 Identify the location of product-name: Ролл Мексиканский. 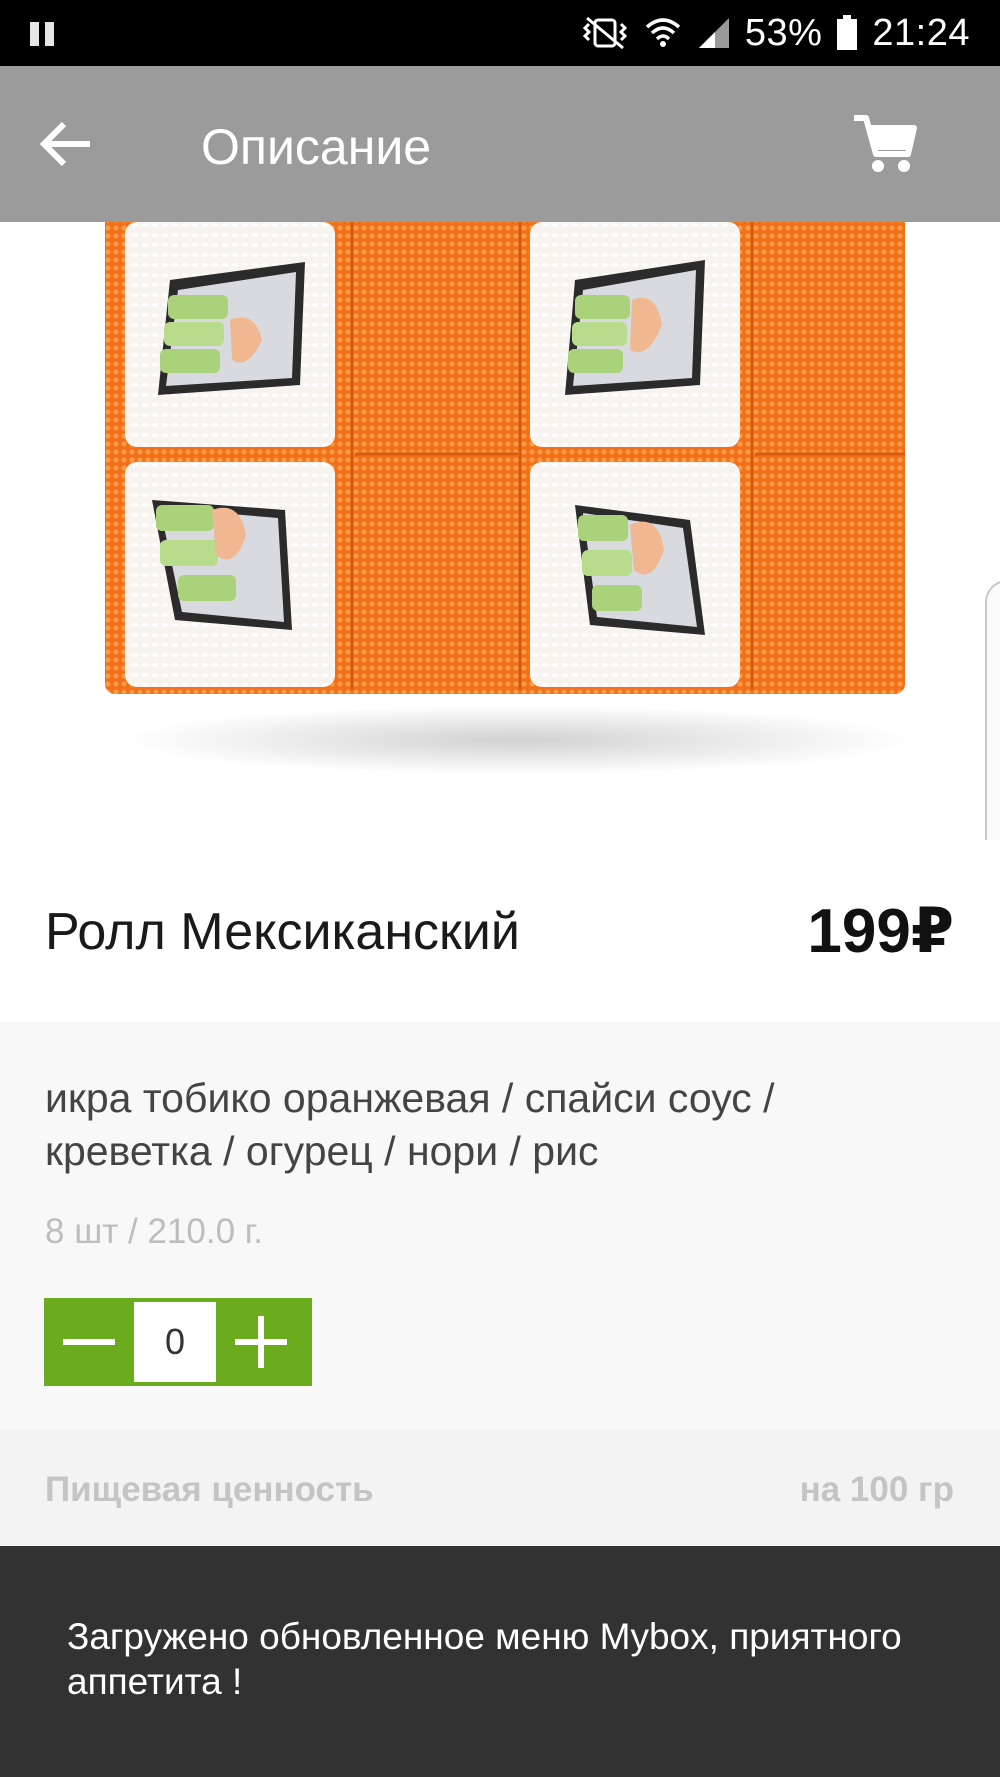
(282, 932).